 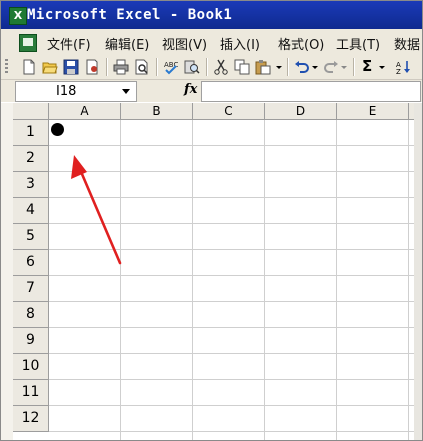 What do you see at coordinates (6, 67) in the screenshot?
I see `toolbar-grip` at bounding box center [6, 67].